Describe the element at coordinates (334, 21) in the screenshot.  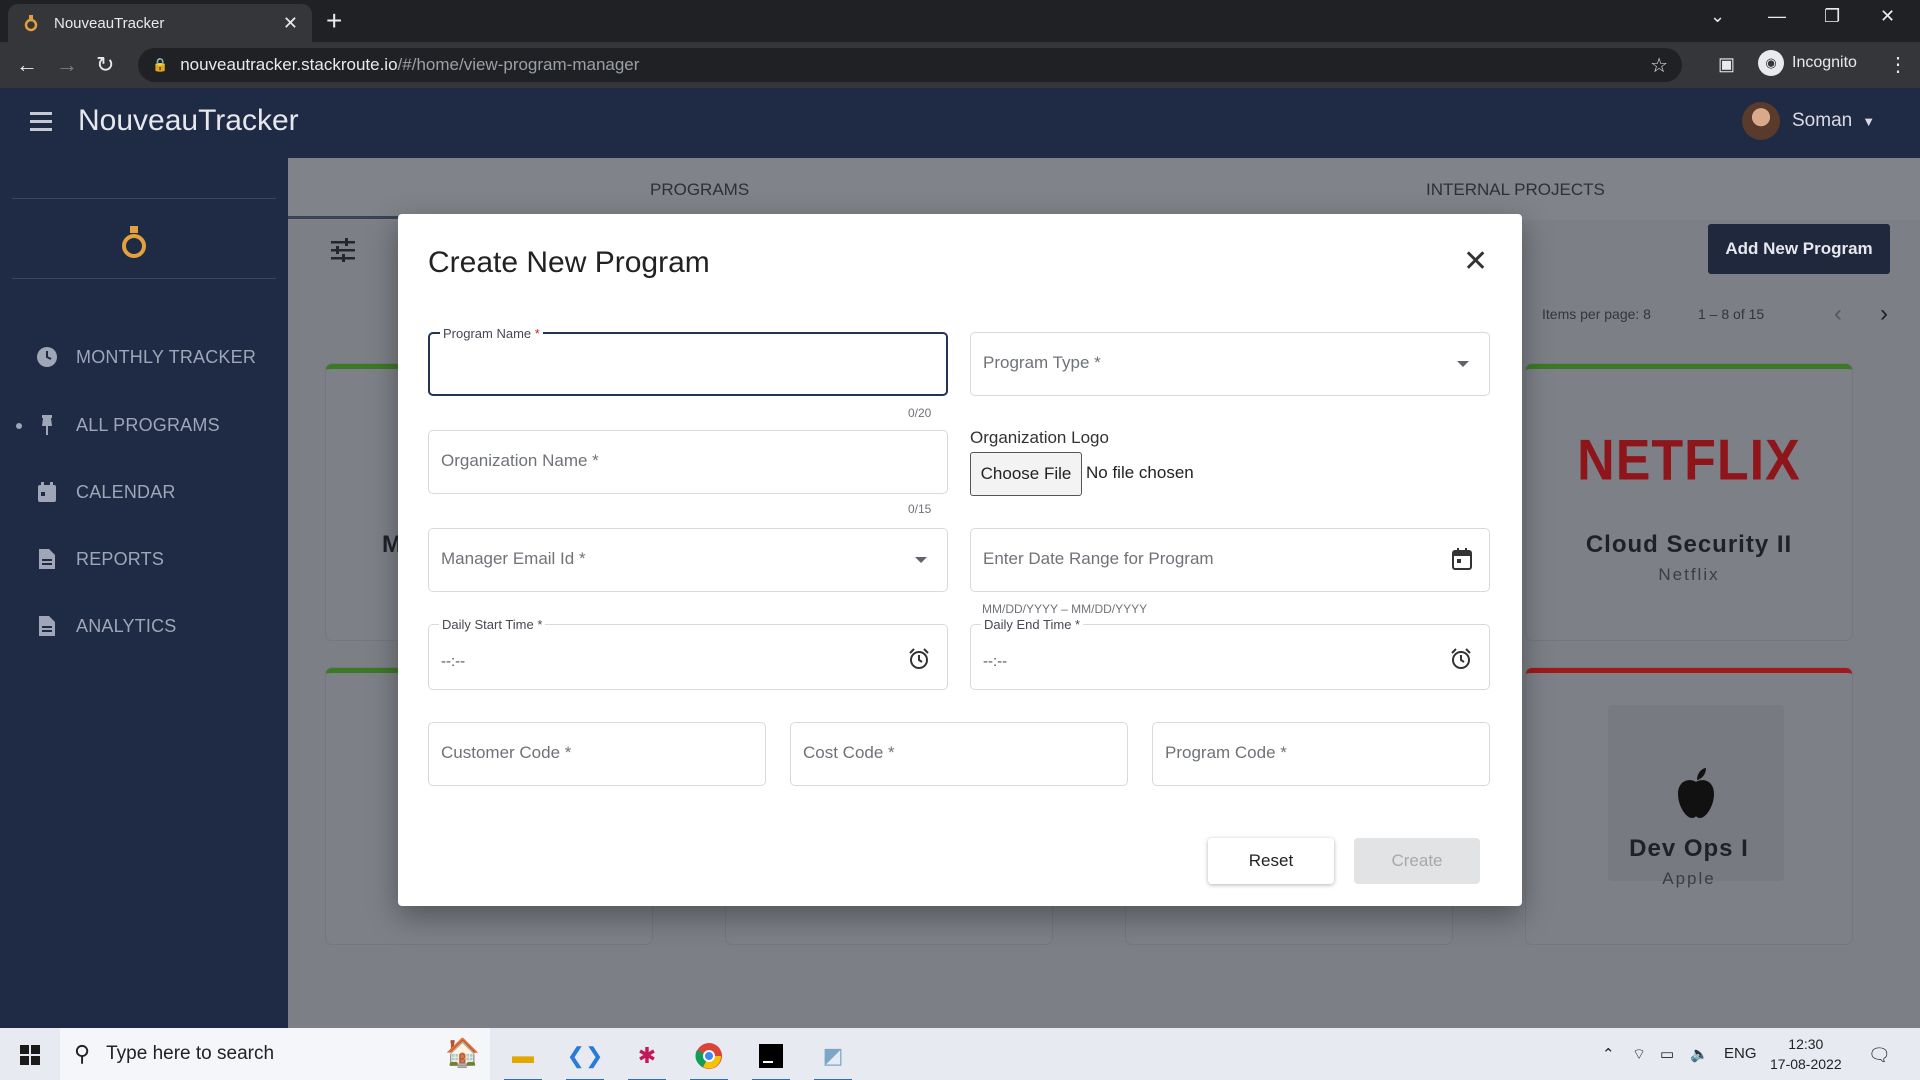
I see `new-tab-icon: +` at that location.